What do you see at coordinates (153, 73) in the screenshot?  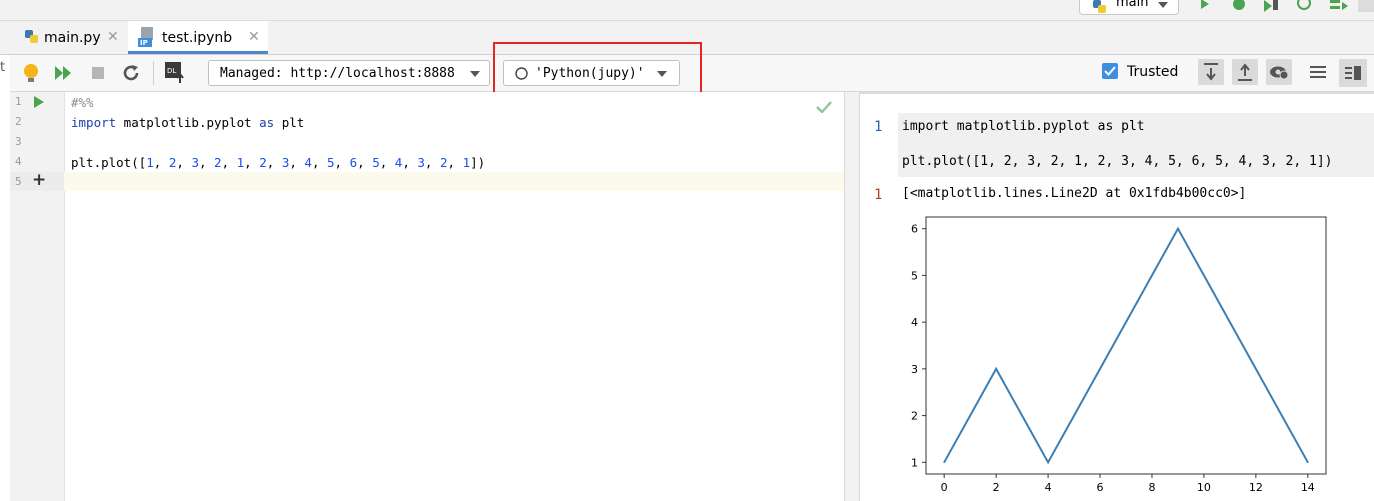 I see `separator` at bounding box center [153, 73].